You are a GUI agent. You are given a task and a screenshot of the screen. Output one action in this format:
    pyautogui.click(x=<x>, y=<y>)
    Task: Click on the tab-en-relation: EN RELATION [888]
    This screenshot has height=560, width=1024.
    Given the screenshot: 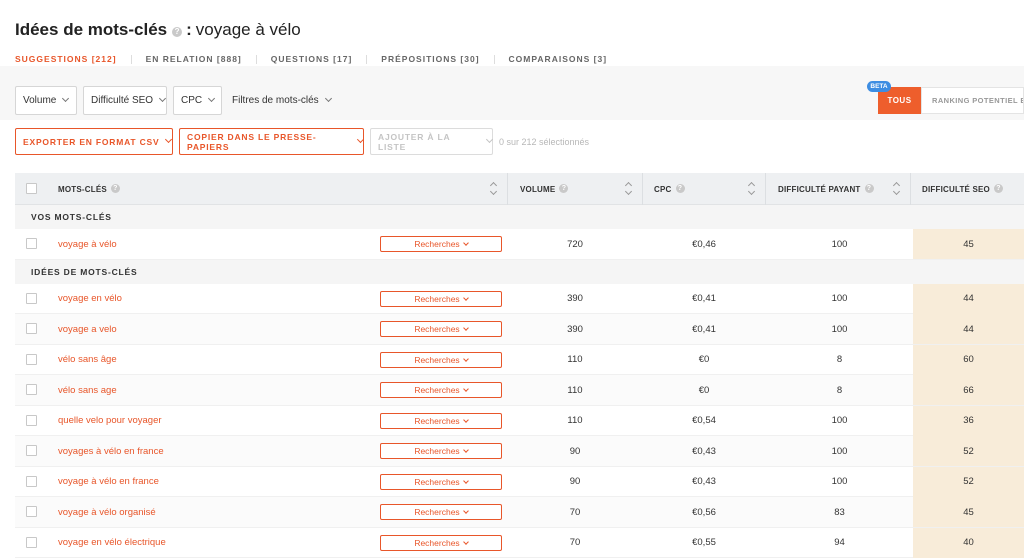 What is the action you would take?
    pyautogui.click(x=194, y=59)
    